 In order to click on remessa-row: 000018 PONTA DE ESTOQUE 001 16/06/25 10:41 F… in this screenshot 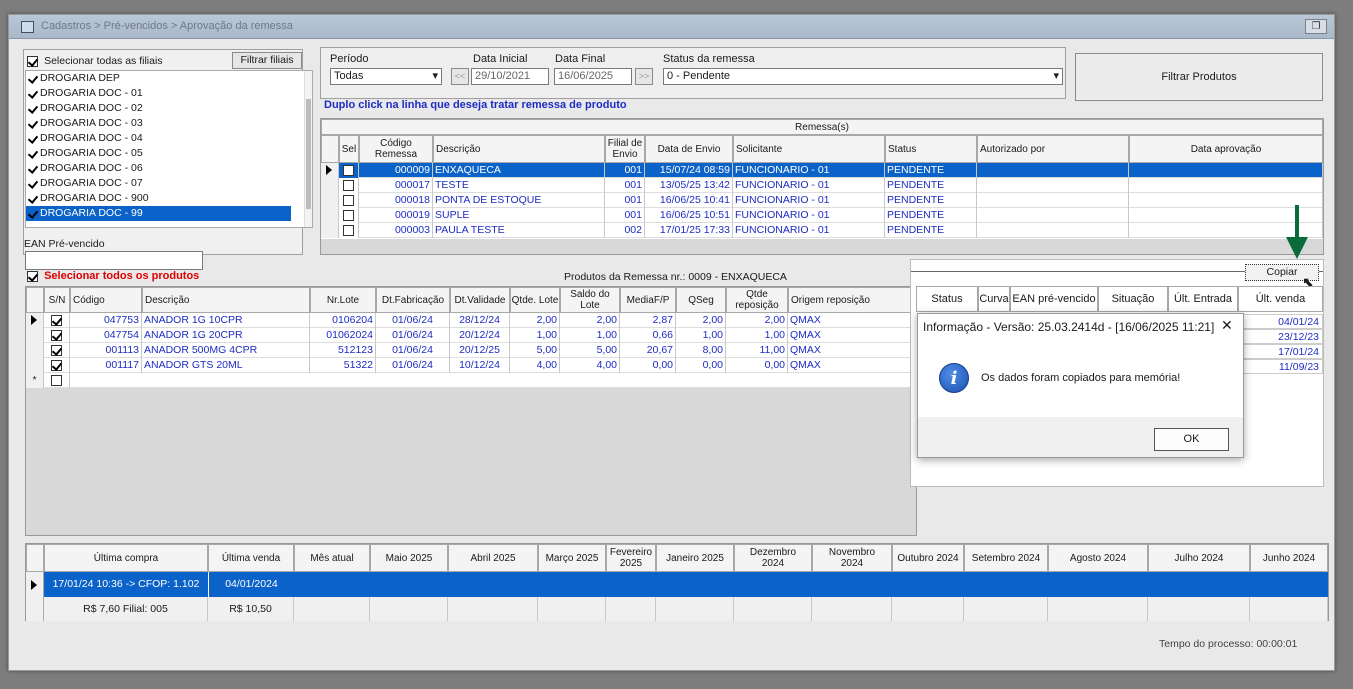, I will do `click(822, 200)`.